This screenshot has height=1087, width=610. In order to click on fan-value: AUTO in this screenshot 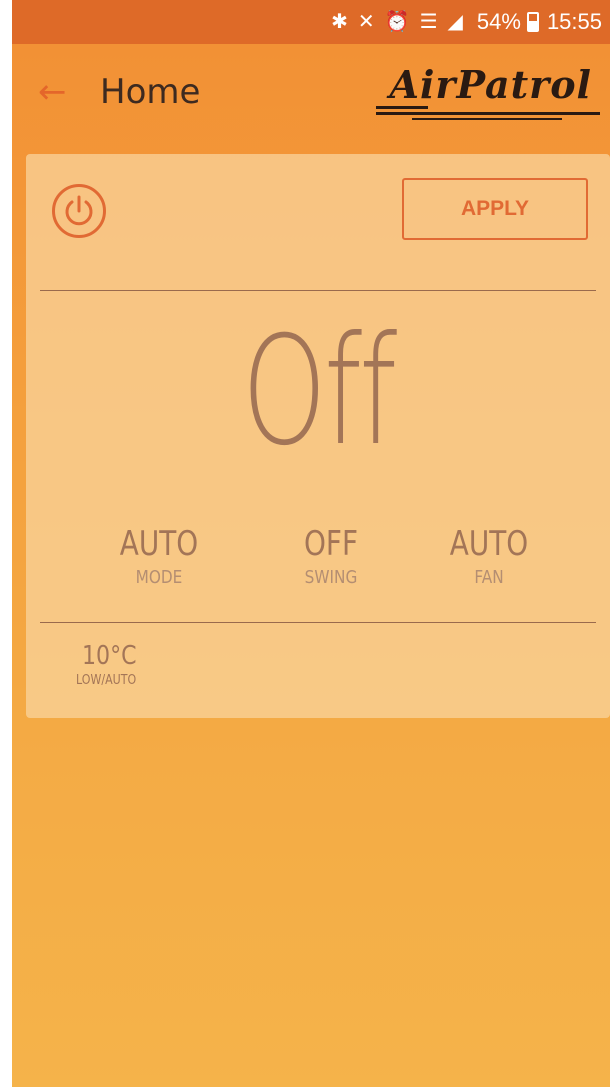, I will do `click(489, 544)`.